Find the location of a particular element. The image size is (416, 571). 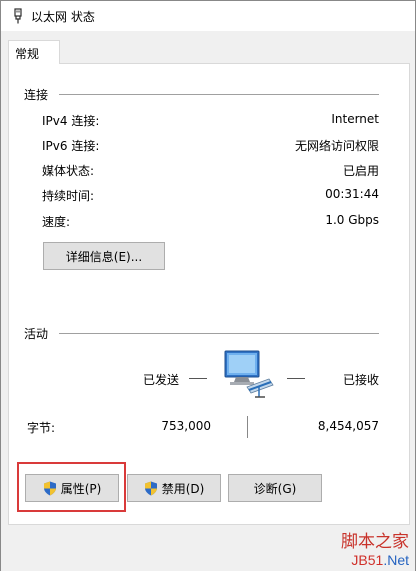

highlight-box is located at coordinates (71, 487).